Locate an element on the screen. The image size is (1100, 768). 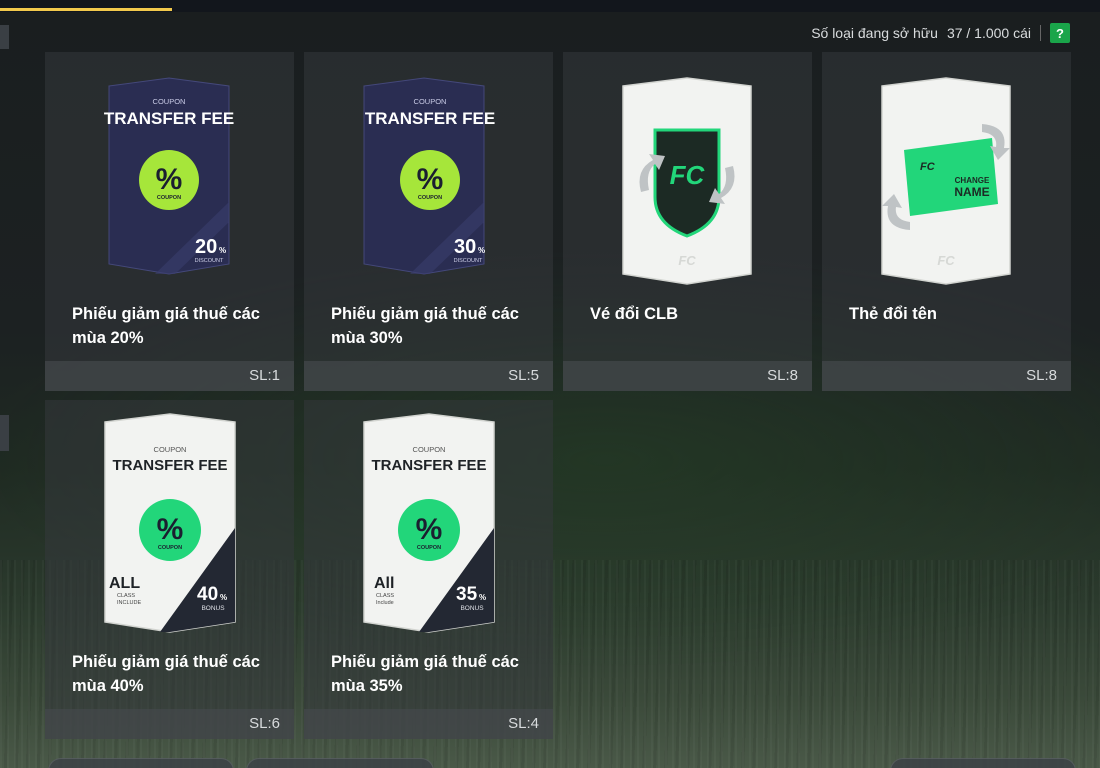
ownership-count: 37 / 1.000 cái is located at coordinates (988, 33).